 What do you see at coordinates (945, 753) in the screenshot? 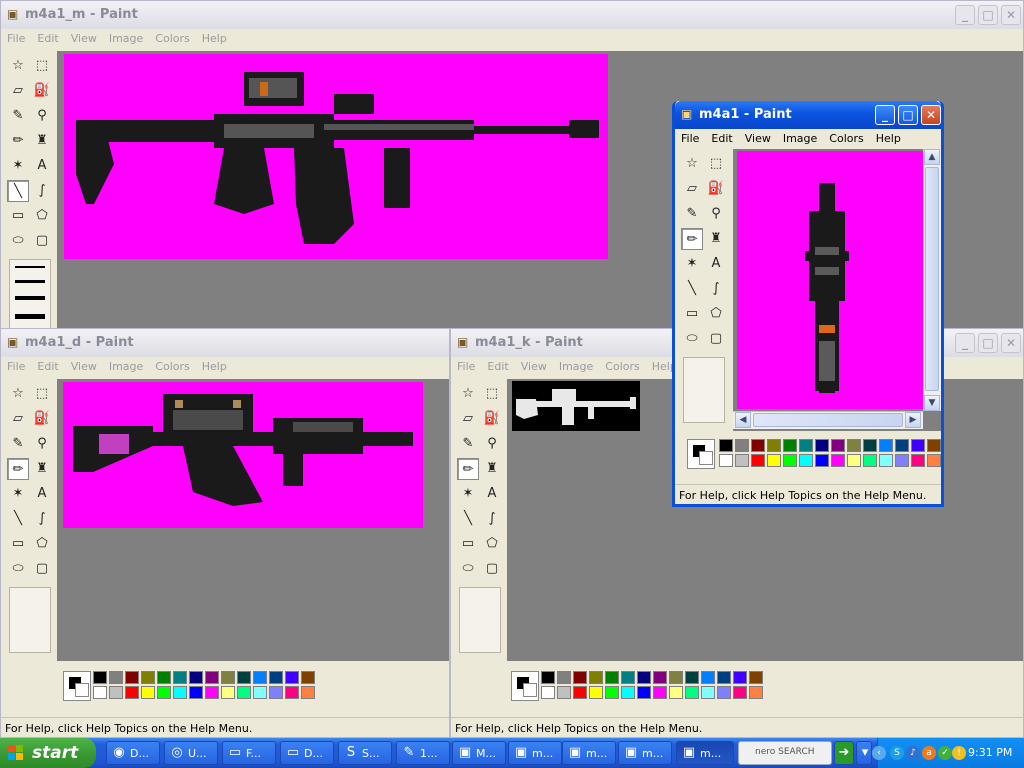
I see `check-tray-icon: ✓` at bounding box center [945, 753].